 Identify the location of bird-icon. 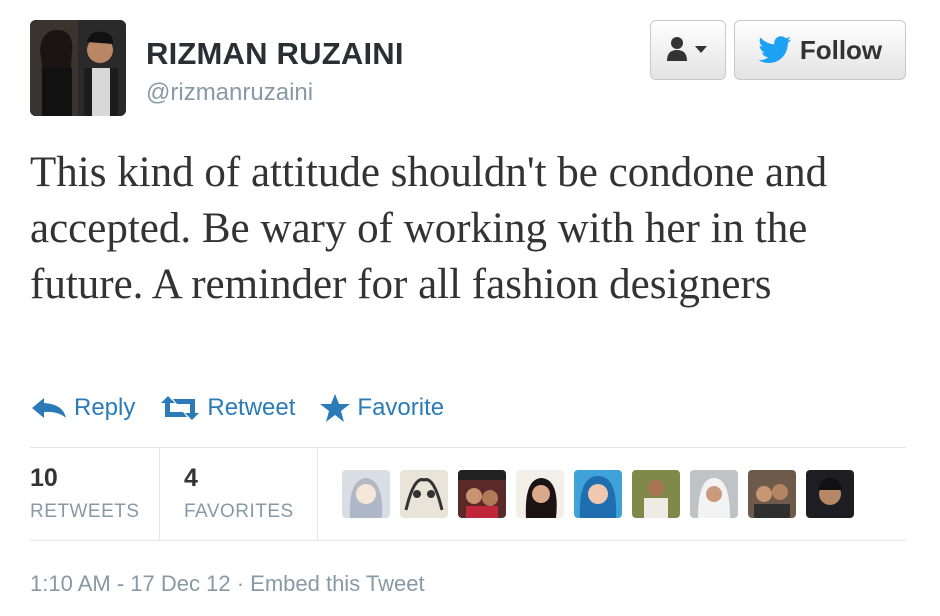
(775, 49).